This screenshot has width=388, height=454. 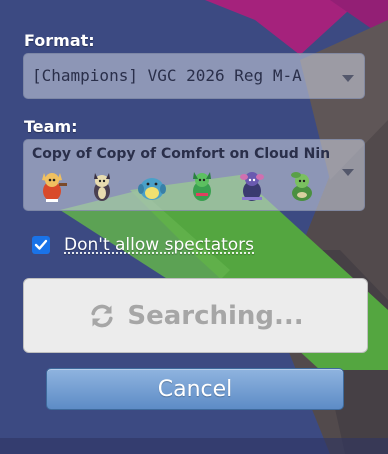 What do you see at coordinates (102, 187) in the screenshot?
I see `indeedee-sprite` at bounding box center [102, 187].